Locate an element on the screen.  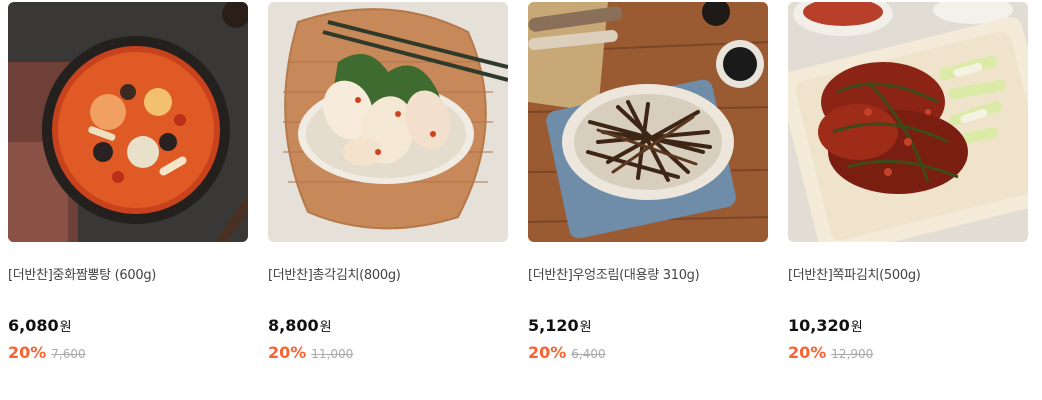
burdock-root-photo is located at coordinates (648, 122).